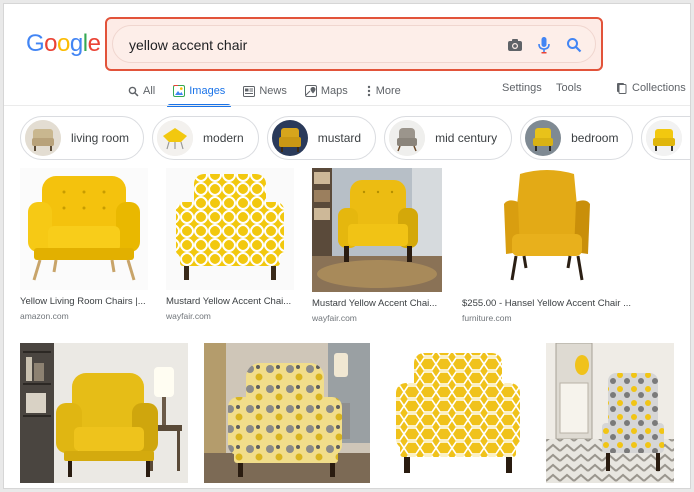 This screenshot has height=492, width=694. I want to click on chip-label: mustard, so click(339, 138).